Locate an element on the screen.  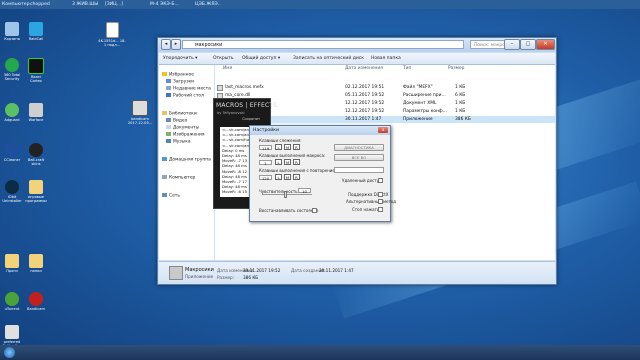
desktop-icon-warface: Warface is located at coordinates (36, 112).